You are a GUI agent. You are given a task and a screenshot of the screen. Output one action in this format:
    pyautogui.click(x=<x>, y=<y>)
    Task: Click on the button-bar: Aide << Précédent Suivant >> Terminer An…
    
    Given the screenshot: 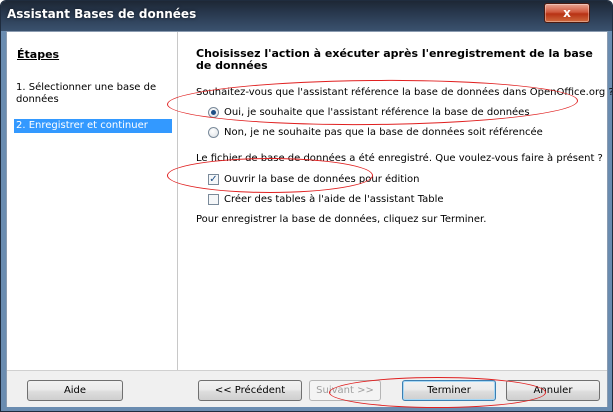 What is the action you would take?
    pyautogui.click(x=307, y=388)
    